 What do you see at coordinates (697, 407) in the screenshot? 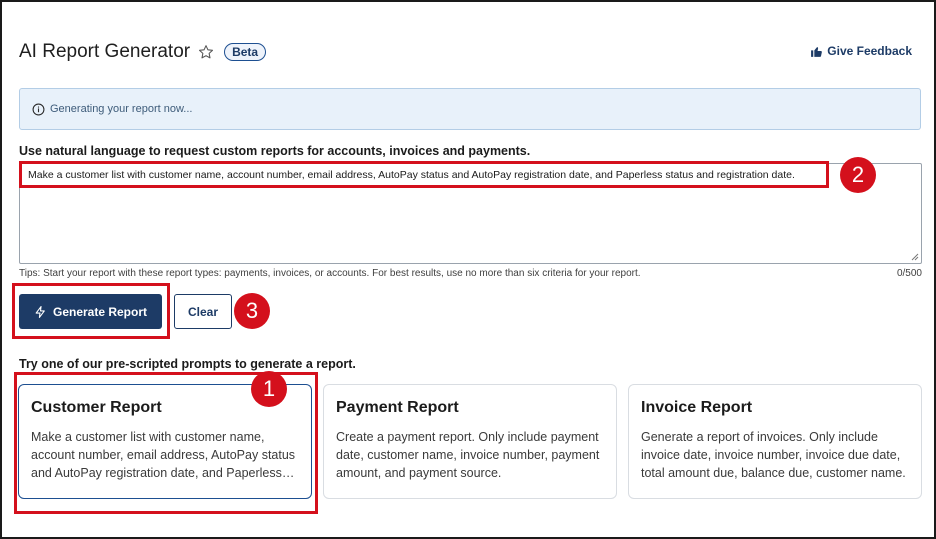
I see `card-title: Invoice Report` at bounding box center [697, 407].